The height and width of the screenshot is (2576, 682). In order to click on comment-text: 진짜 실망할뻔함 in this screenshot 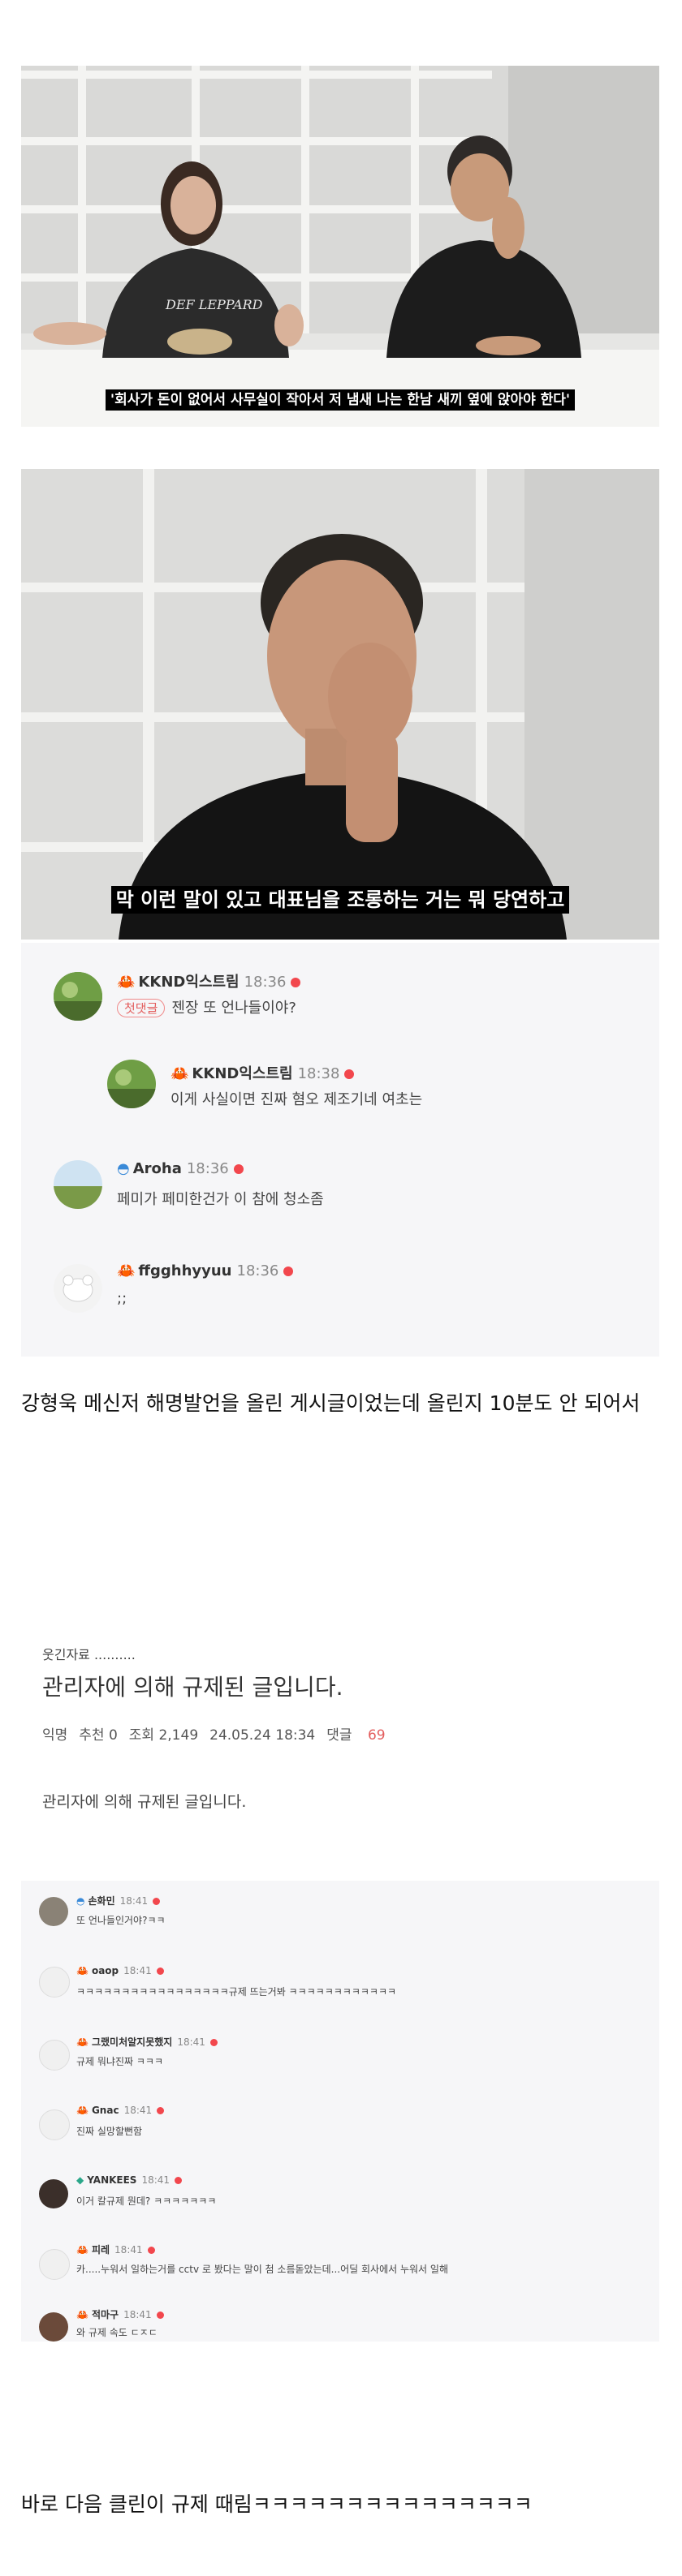, I will do `click(109, 2131)`.